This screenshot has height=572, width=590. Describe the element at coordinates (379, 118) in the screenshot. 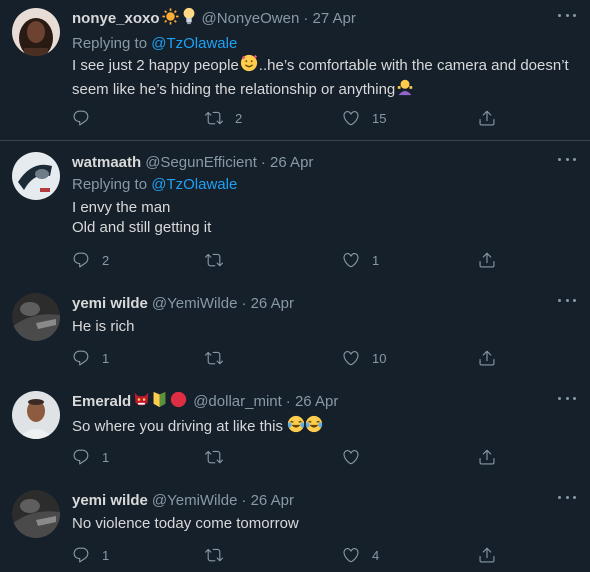

I see `like-count: 15` at that location.